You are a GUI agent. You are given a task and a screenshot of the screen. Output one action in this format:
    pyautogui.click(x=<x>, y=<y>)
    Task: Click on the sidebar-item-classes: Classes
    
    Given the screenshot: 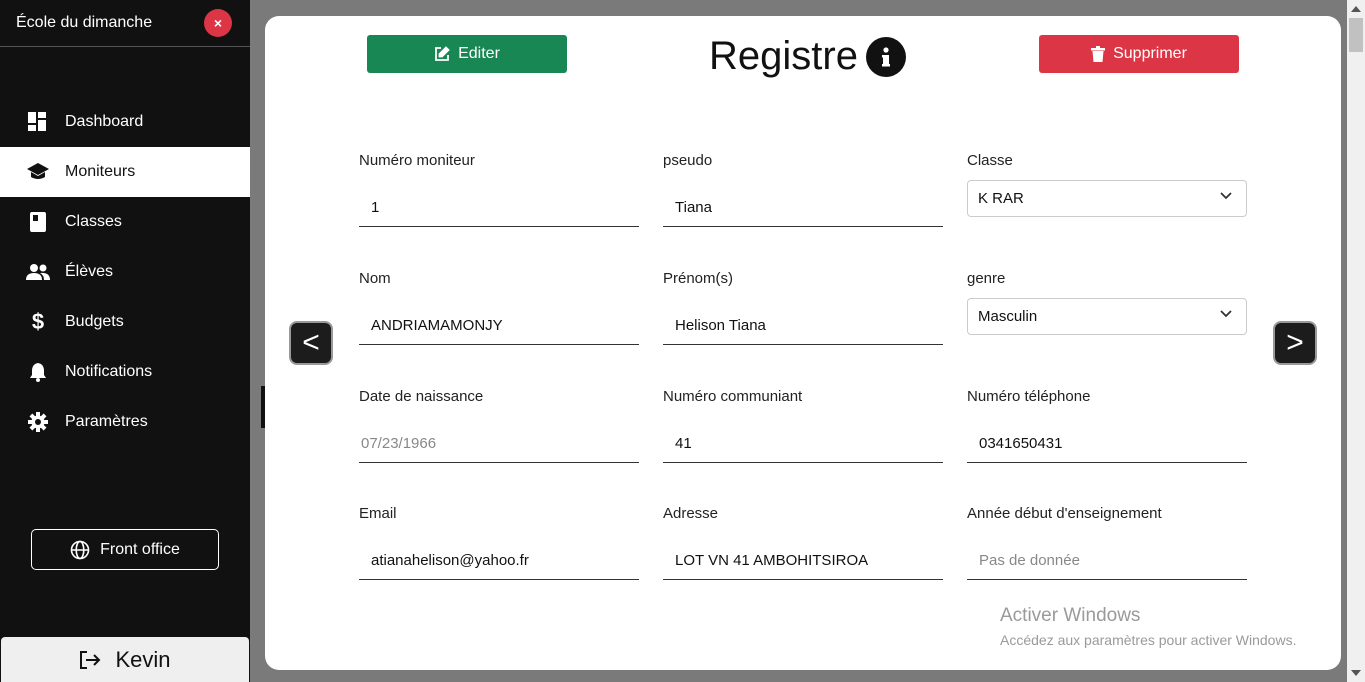 What is the action you would take?
    pyautogui.click(x=125, y=222)
    